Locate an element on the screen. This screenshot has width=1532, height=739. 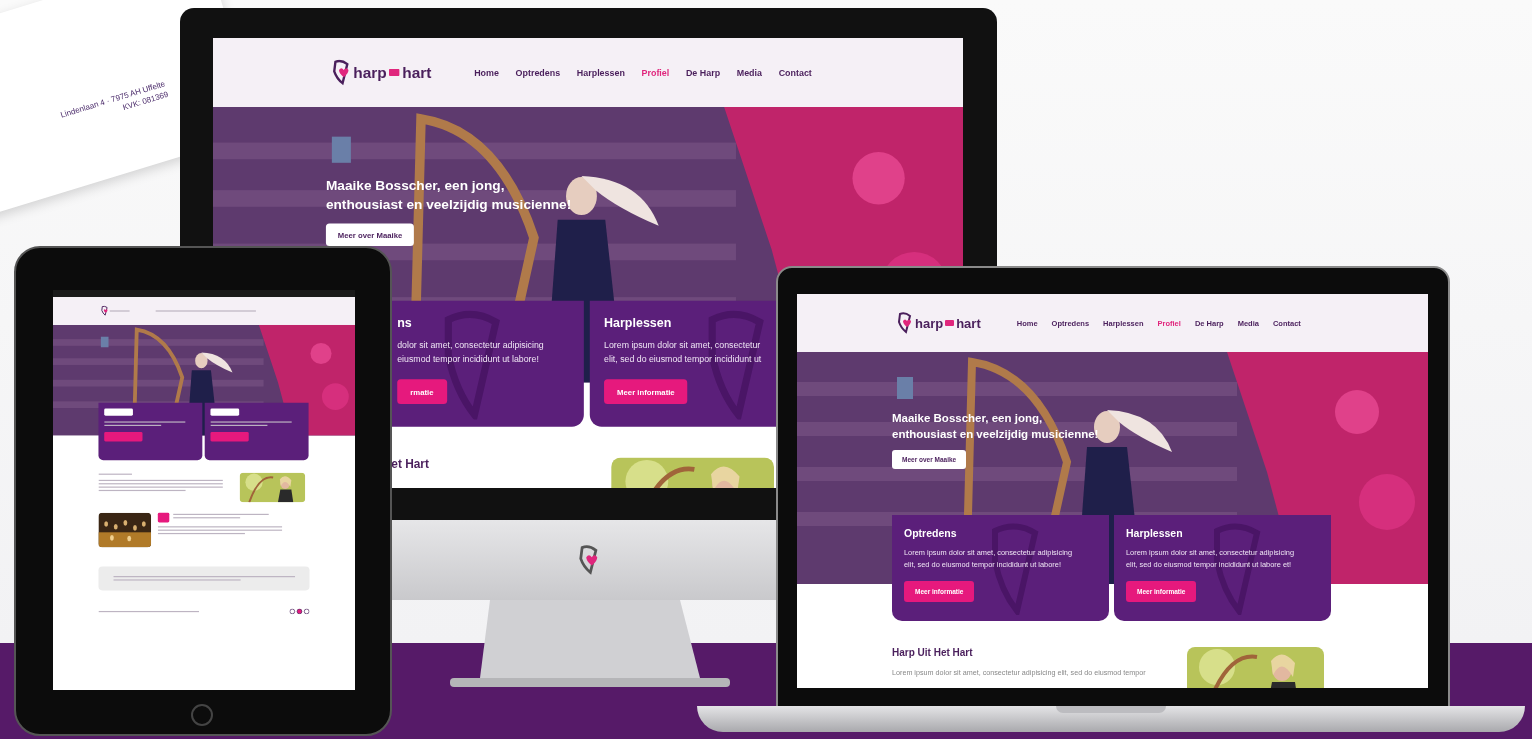
card-title: Harplessen is located at coordinates (1154, 533).